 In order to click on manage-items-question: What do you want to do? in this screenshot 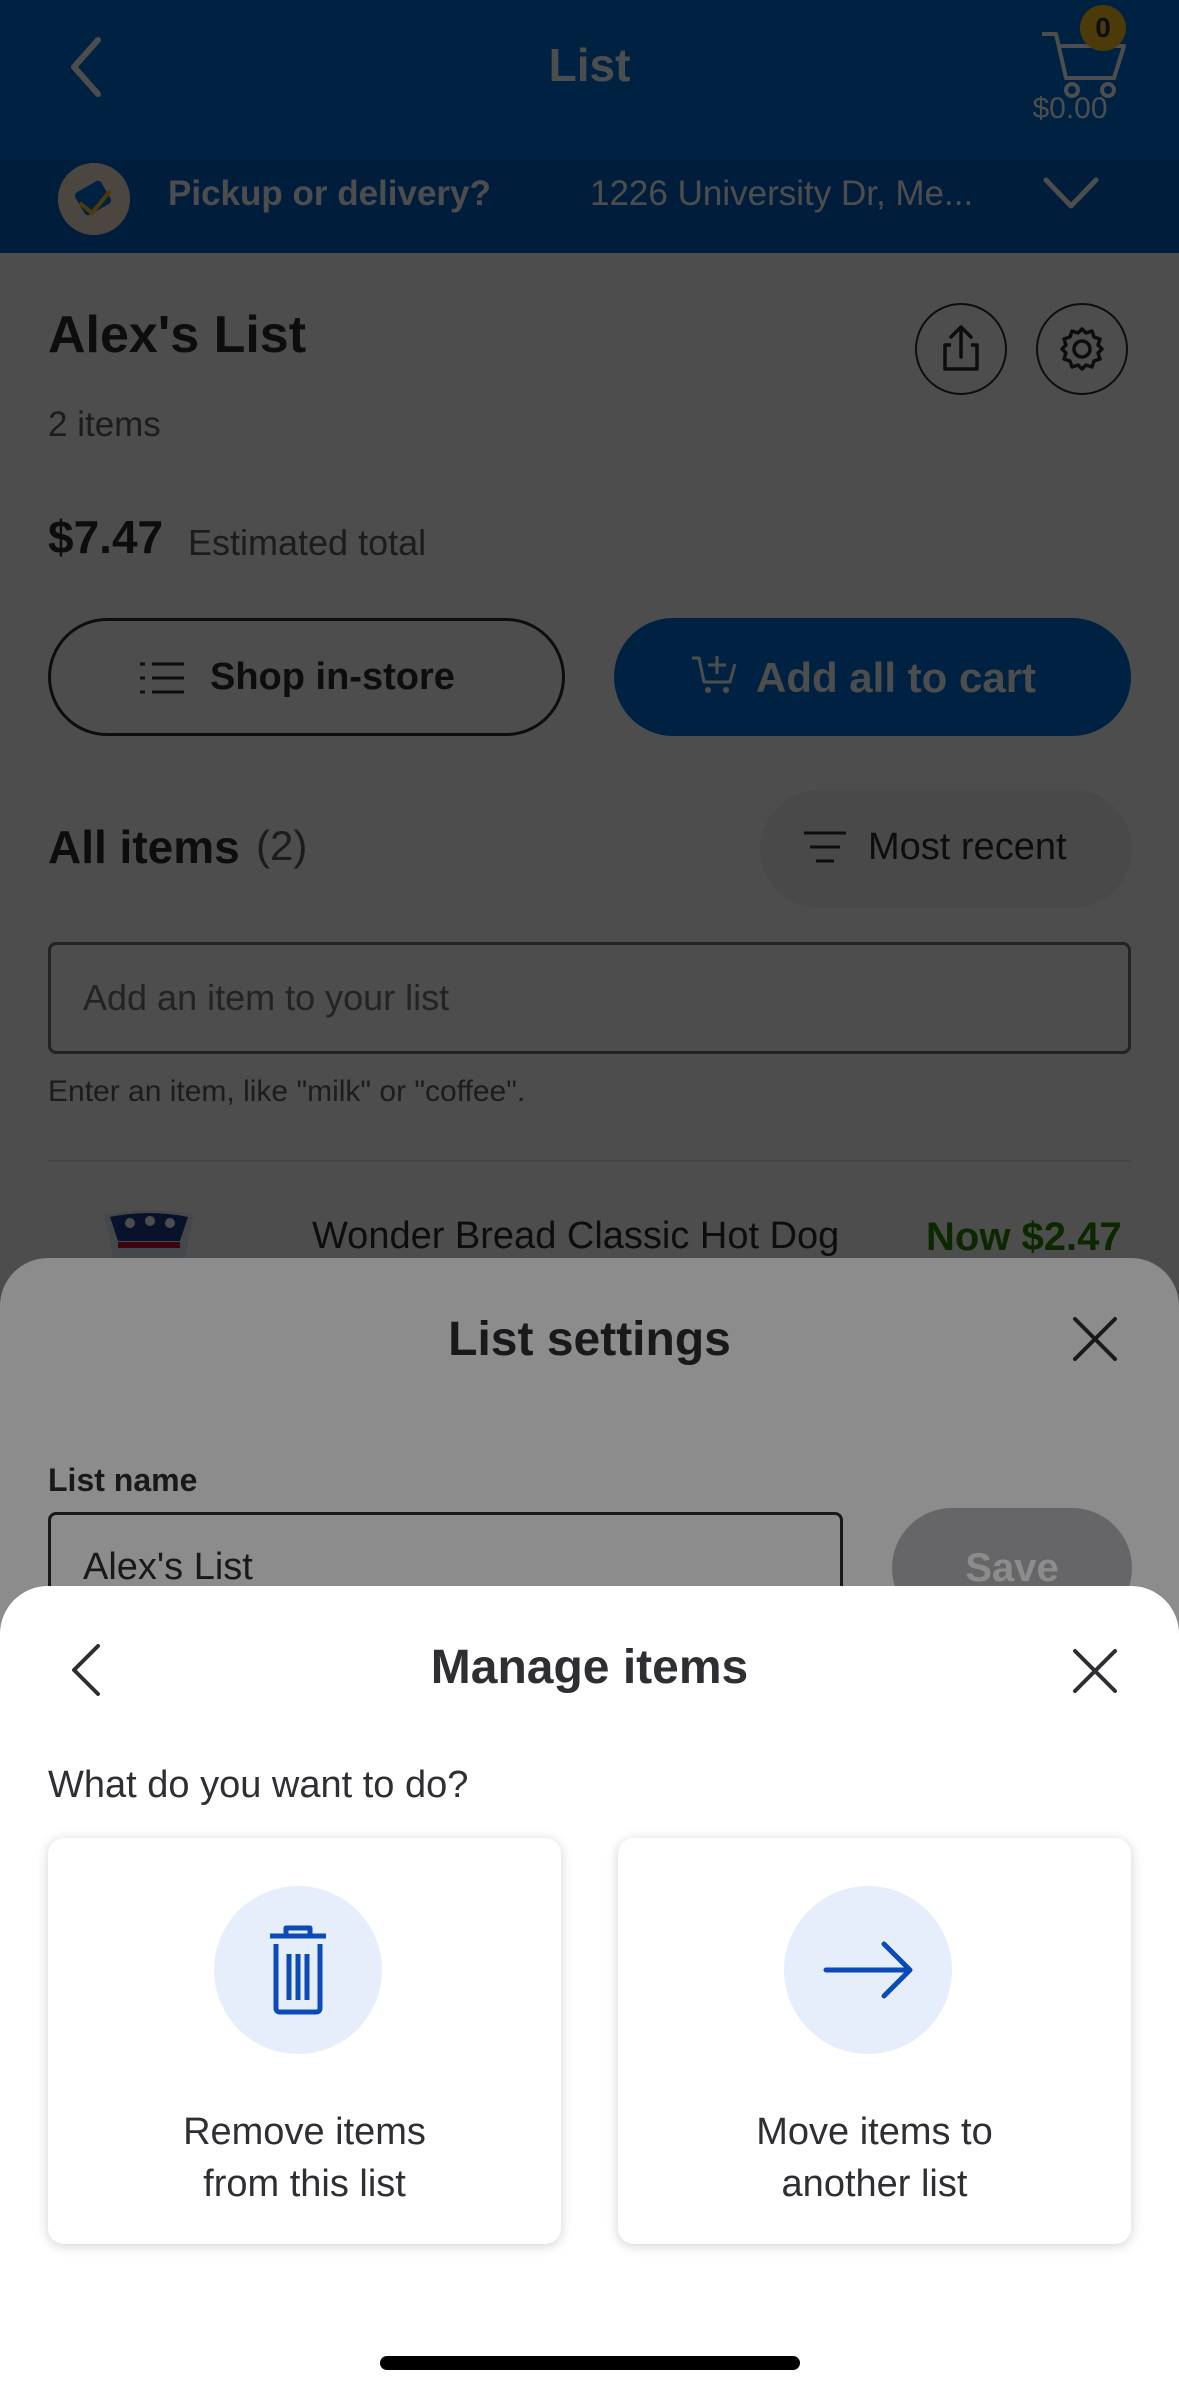, I will do `click(258, 1785)`.